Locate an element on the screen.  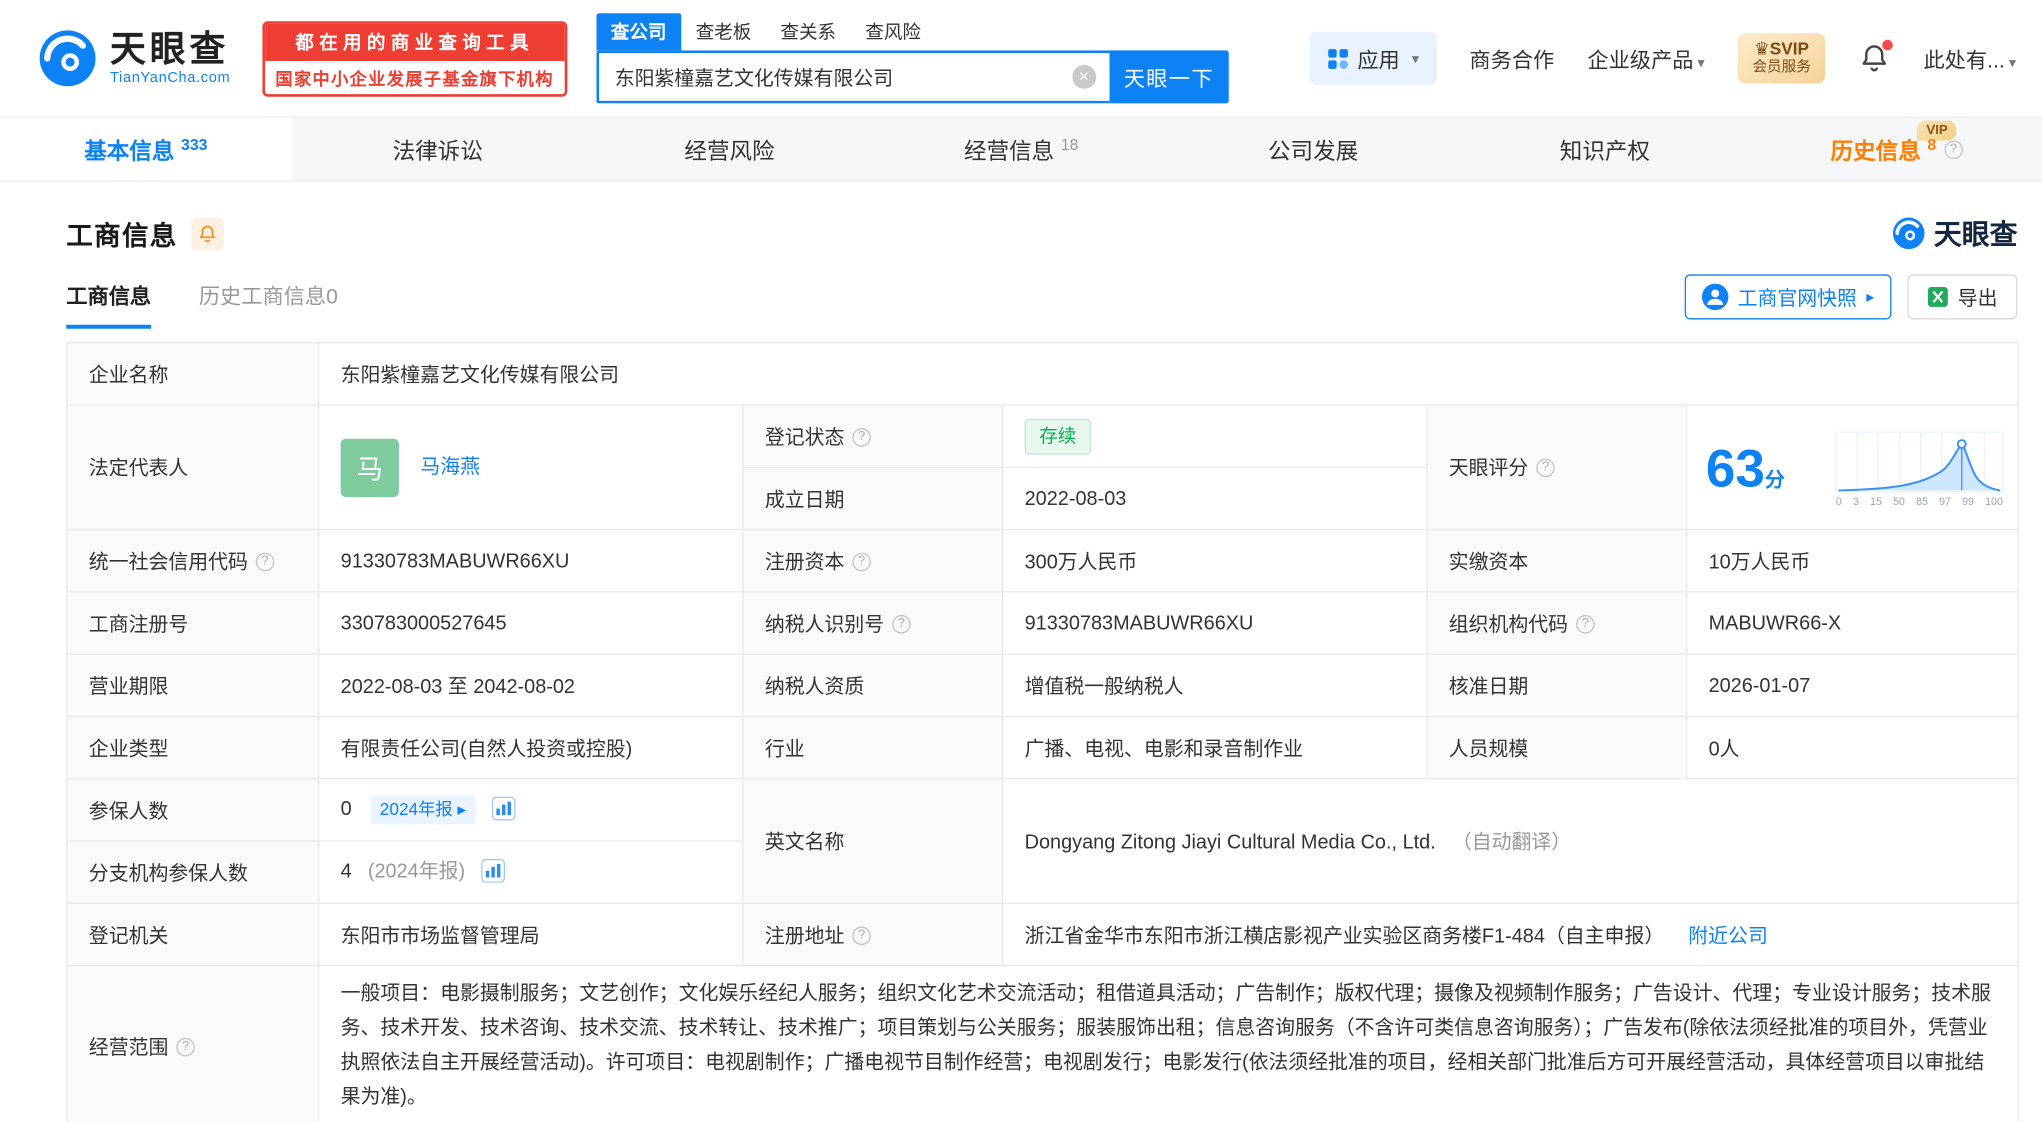
tab-company-development: 公司发展 is located at coordinates (1313, 149).